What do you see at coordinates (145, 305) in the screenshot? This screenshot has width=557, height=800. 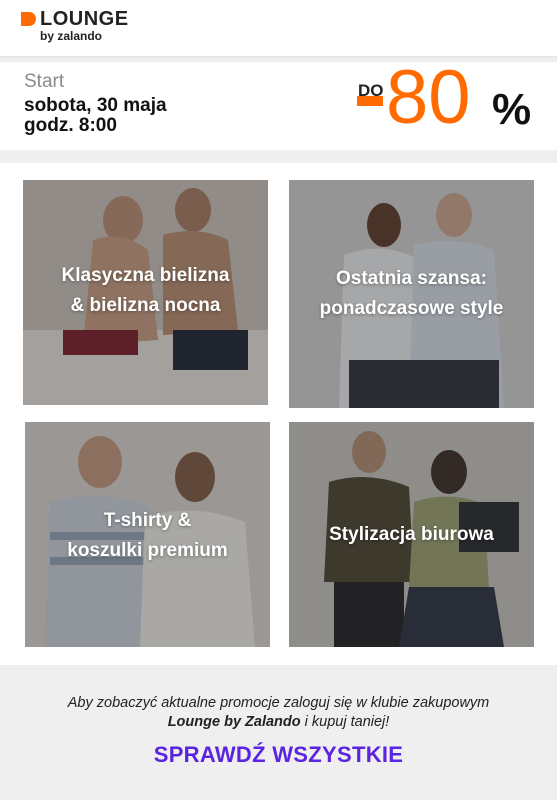 I see `category-title-line2: & bielizna nocna` at bounding box center [145, 305].